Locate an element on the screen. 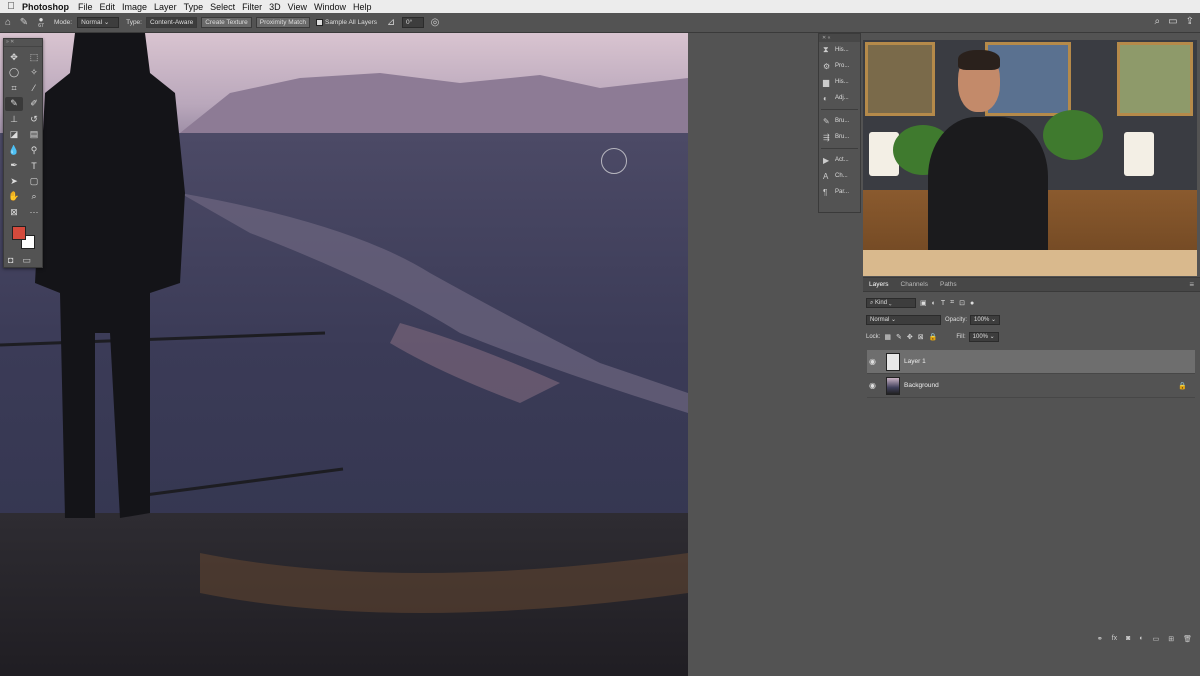  lock-artboard-icon: ⊠ is located at coordinates (921, 337).